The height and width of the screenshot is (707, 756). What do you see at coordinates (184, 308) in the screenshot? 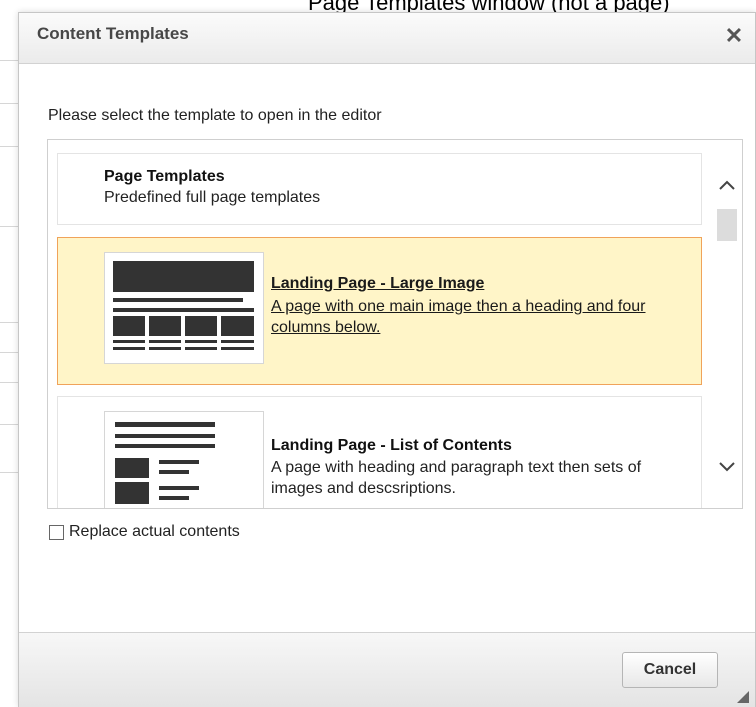
I see `large-image-layout-icon` at bounding box center [184, 308].